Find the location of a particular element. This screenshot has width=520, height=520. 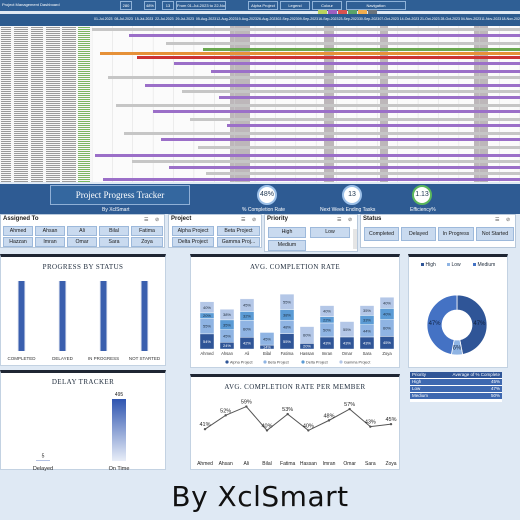

segment-label: 42% is located at coordinates (247, 343).